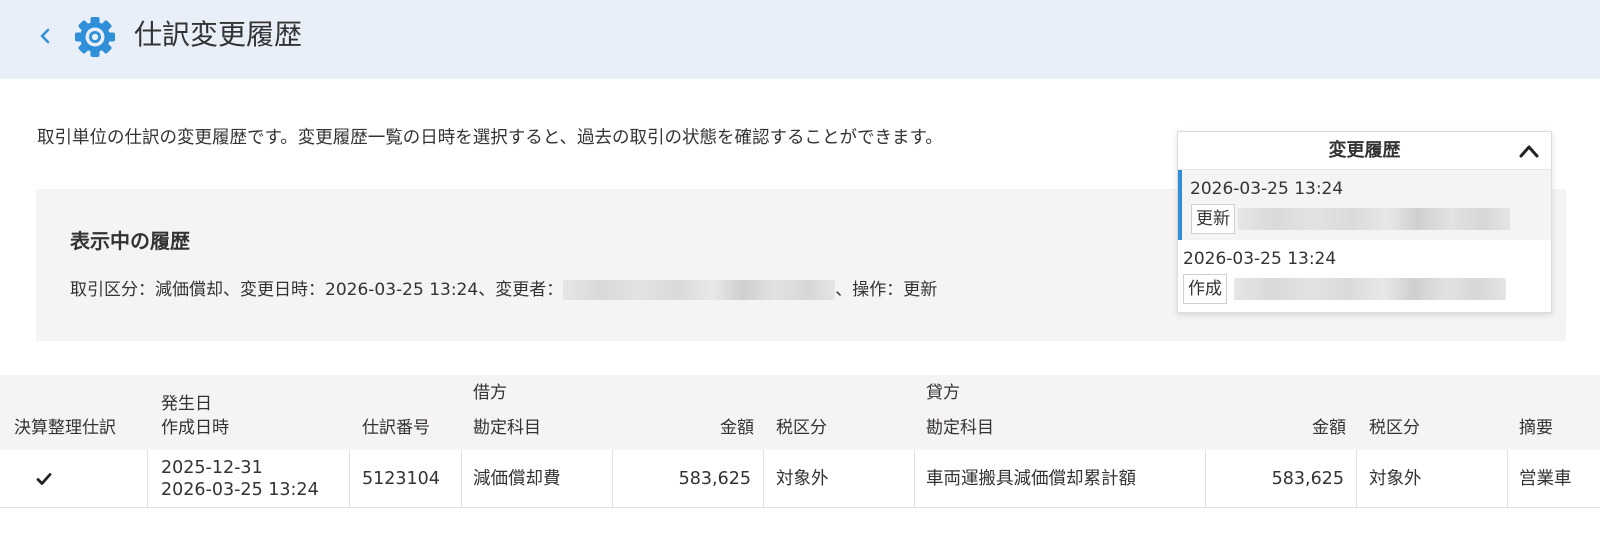  I want to click on col-header-debit-tax: 税区分, so click(801, 428).